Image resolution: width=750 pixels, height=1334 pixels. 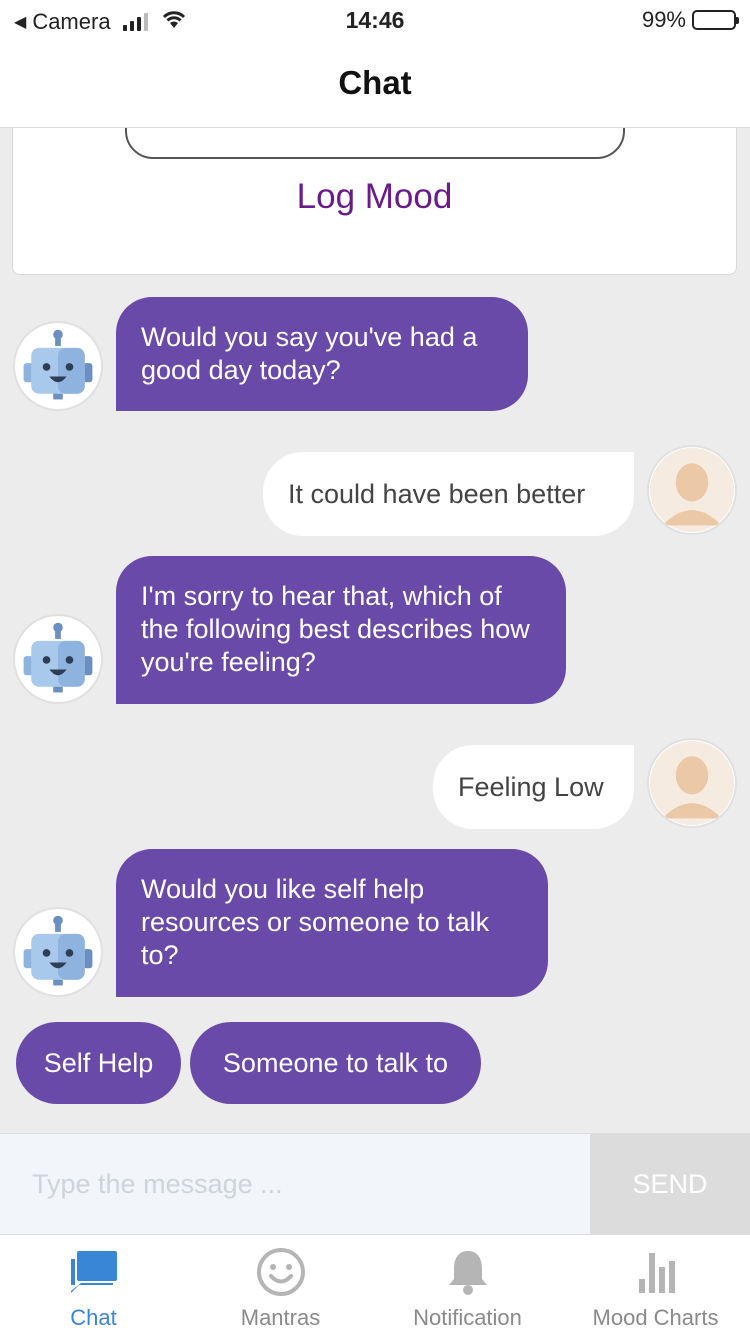 I want to click on user-message: It could have been better, so click(x=448, y=494).